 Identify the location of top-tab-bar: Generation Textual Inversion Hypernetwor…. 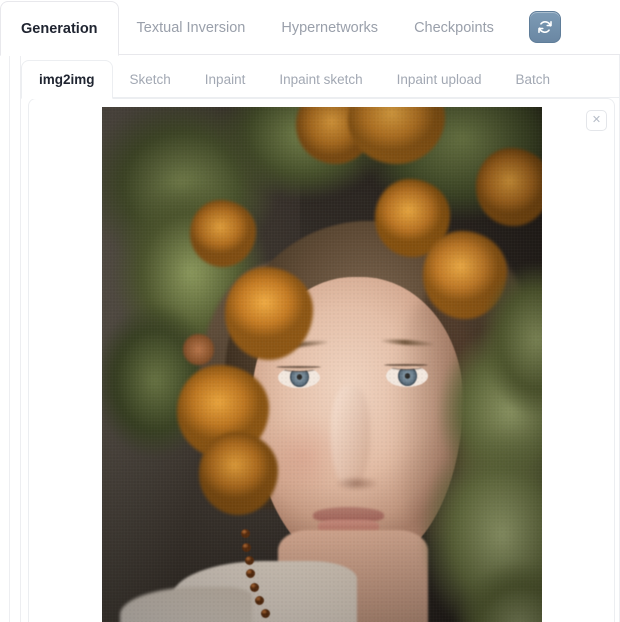
(310, 28).